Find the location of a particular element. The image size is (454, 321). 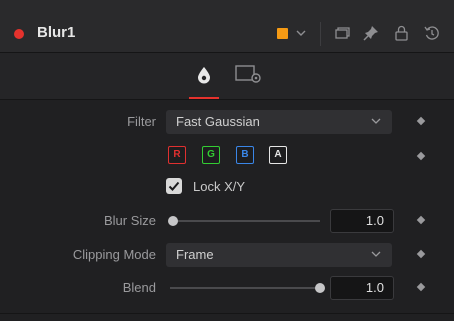

versions-icon is located at coordinates (342, 33).